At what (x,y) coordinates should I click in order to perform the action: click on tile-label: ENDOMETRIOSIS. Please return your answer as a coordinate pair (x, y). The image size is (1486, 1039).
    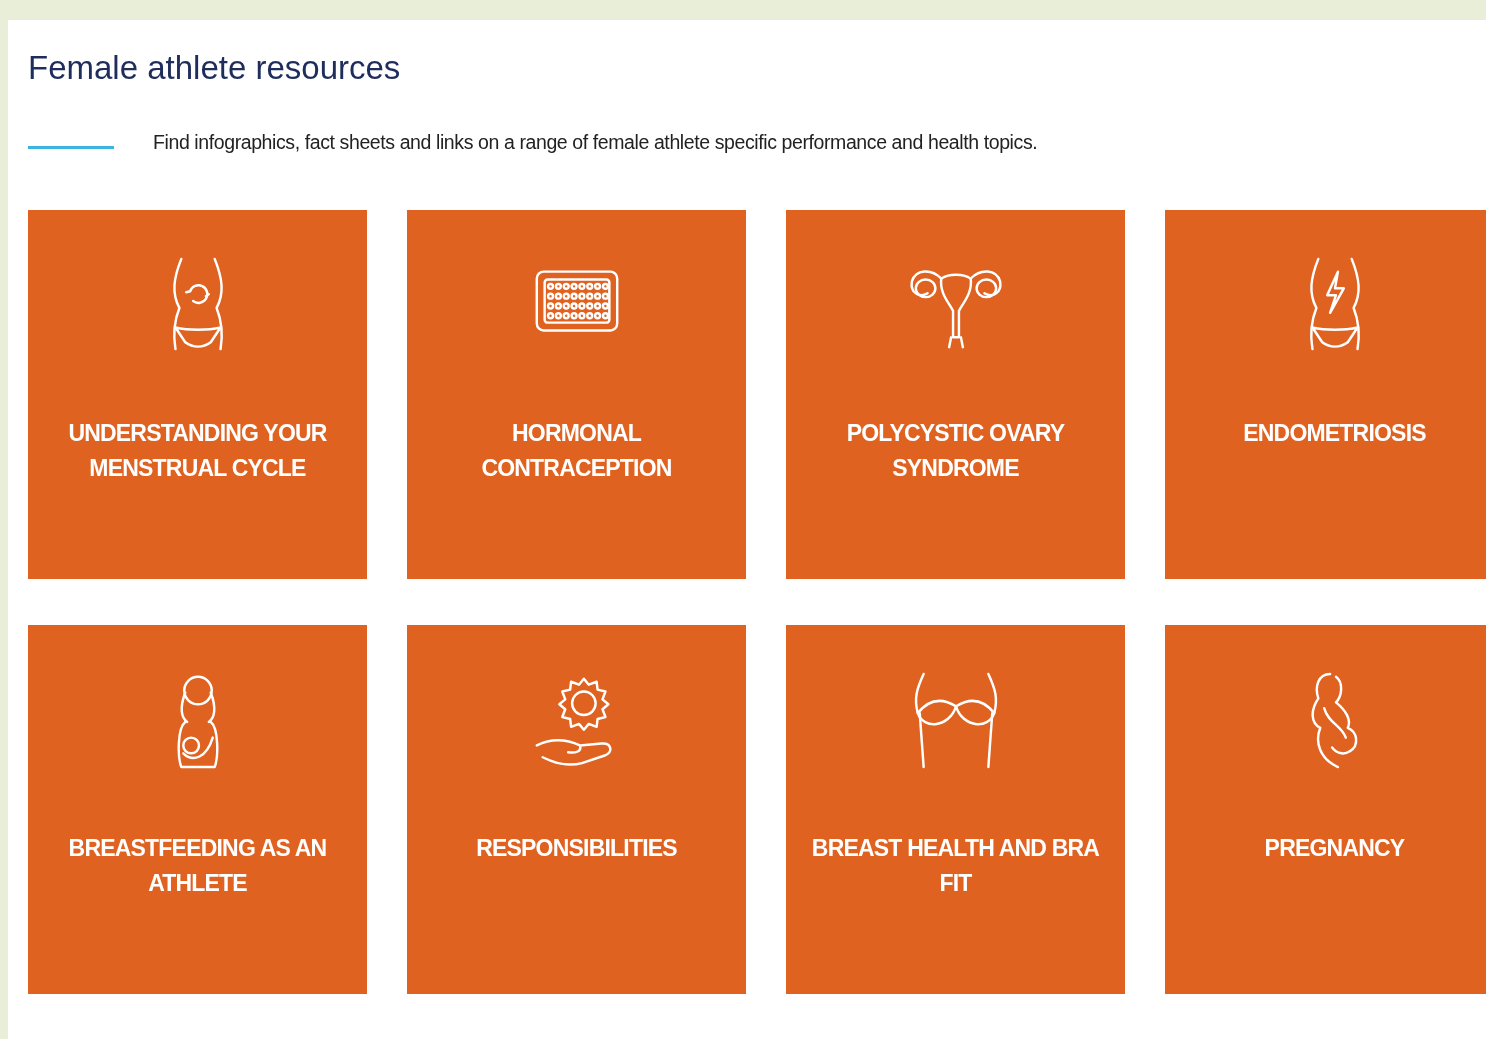
    Looking at the image, I should click on (1334, 433).